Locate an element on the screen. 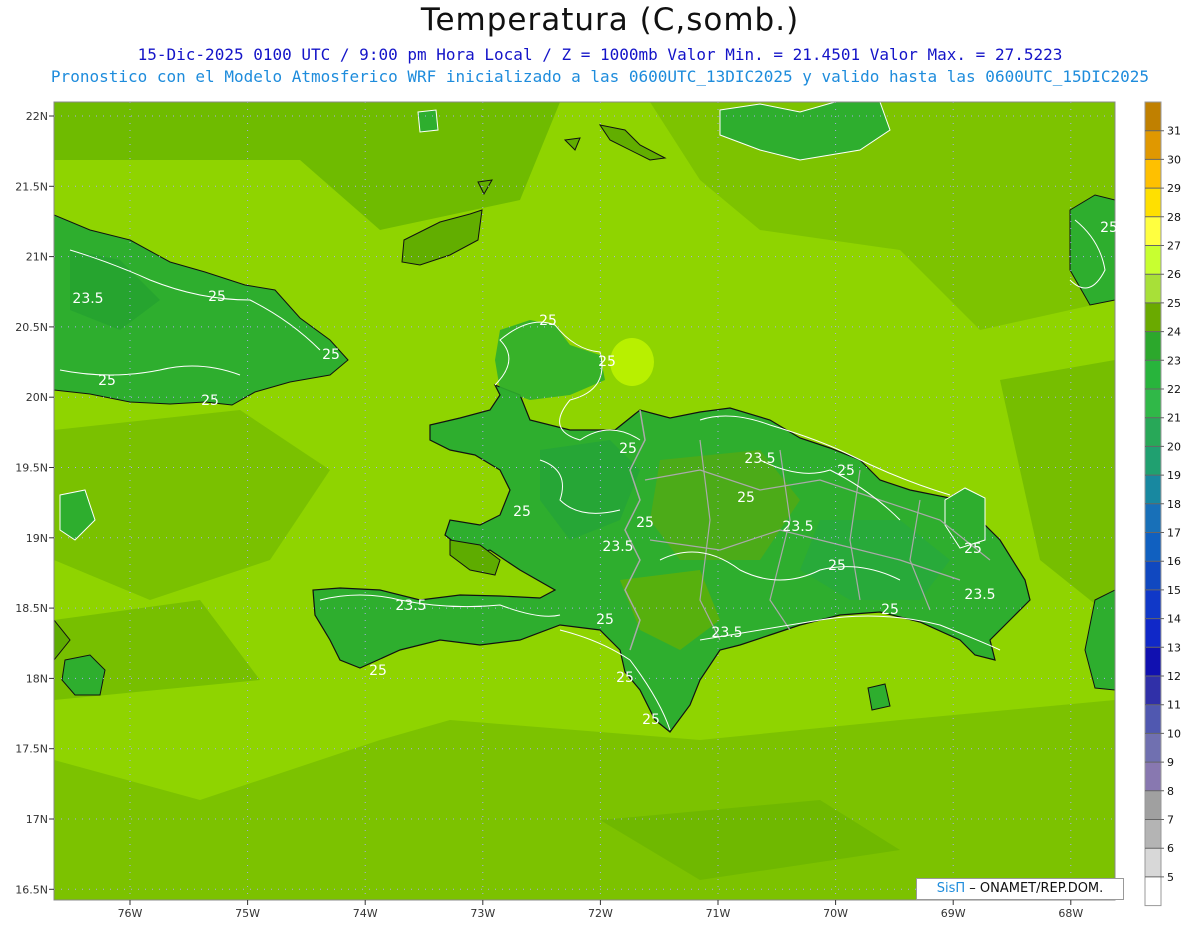 This screenshot has height=927, width=1200. colorbar-label: 20 is located at coordinates (1174, 446).